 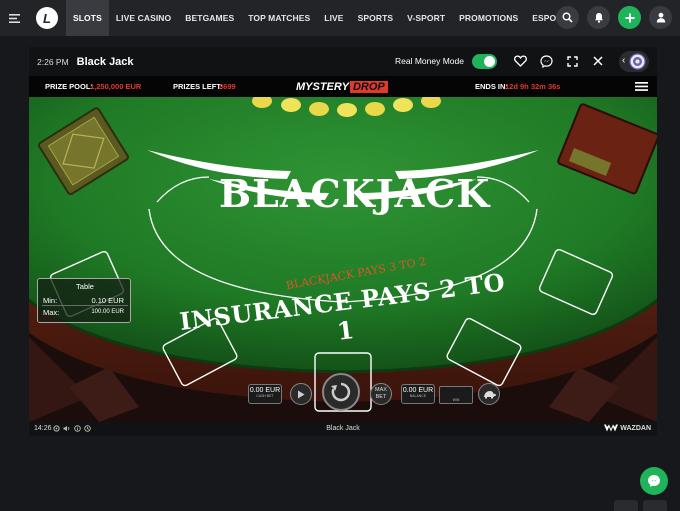 I want to click on footer-game-name: Black Jack, so click(x=343, y=428).